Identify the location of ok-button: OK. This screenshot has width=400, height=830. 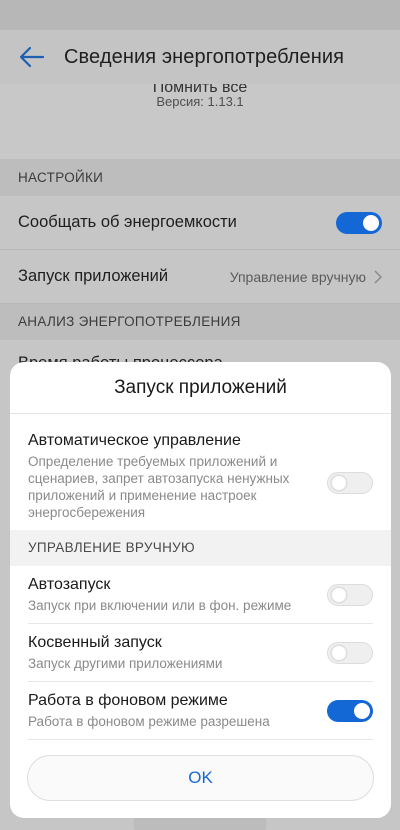
(200, 778).